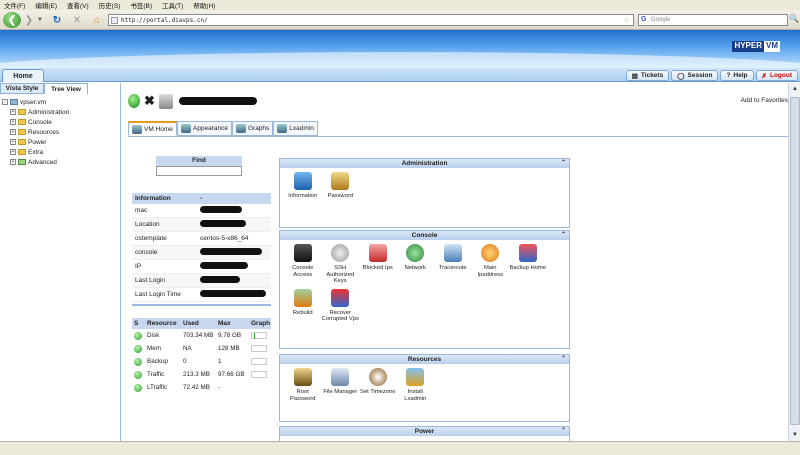 Image resolution: width=800 pixels, height=455 pixels. Describe the element at coordinates (141, 5) in the screenshot. I see `menu-bookmarks: 书签(B)` at that location.